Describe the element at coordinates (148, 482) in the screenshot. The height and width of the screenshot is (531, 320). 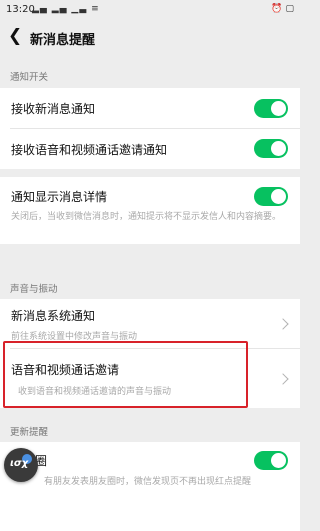
I see `row-description: 有朋友发表朋友圈时，微信发现页不再出现红点提醒` at that location.